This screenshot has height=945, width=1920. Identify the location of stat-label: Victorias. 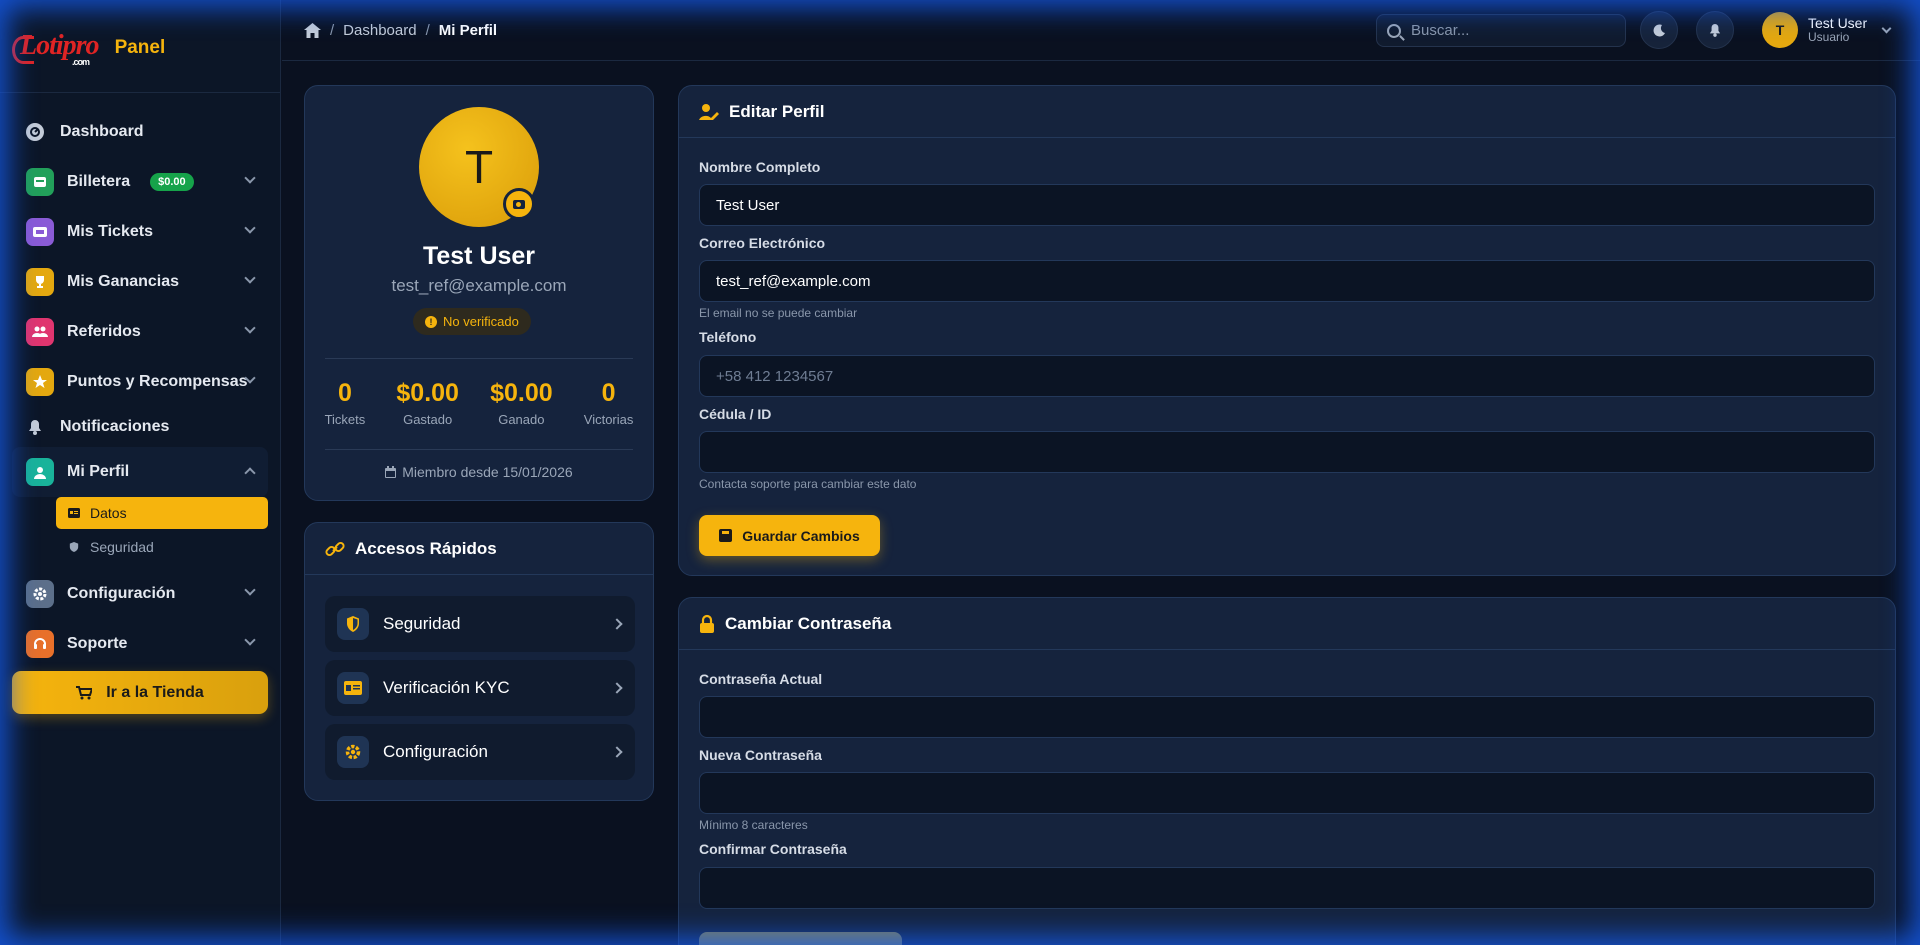
(608, 419).